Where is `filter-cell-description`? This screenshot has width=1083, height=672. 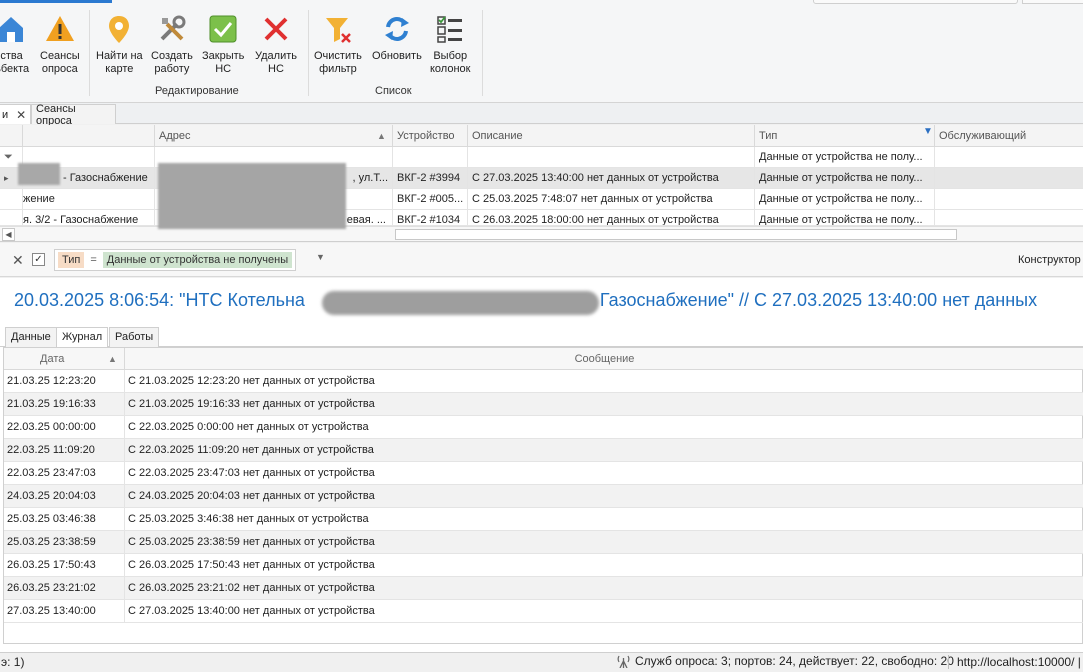
filter-cell-description is located at coordinates (610, 157).